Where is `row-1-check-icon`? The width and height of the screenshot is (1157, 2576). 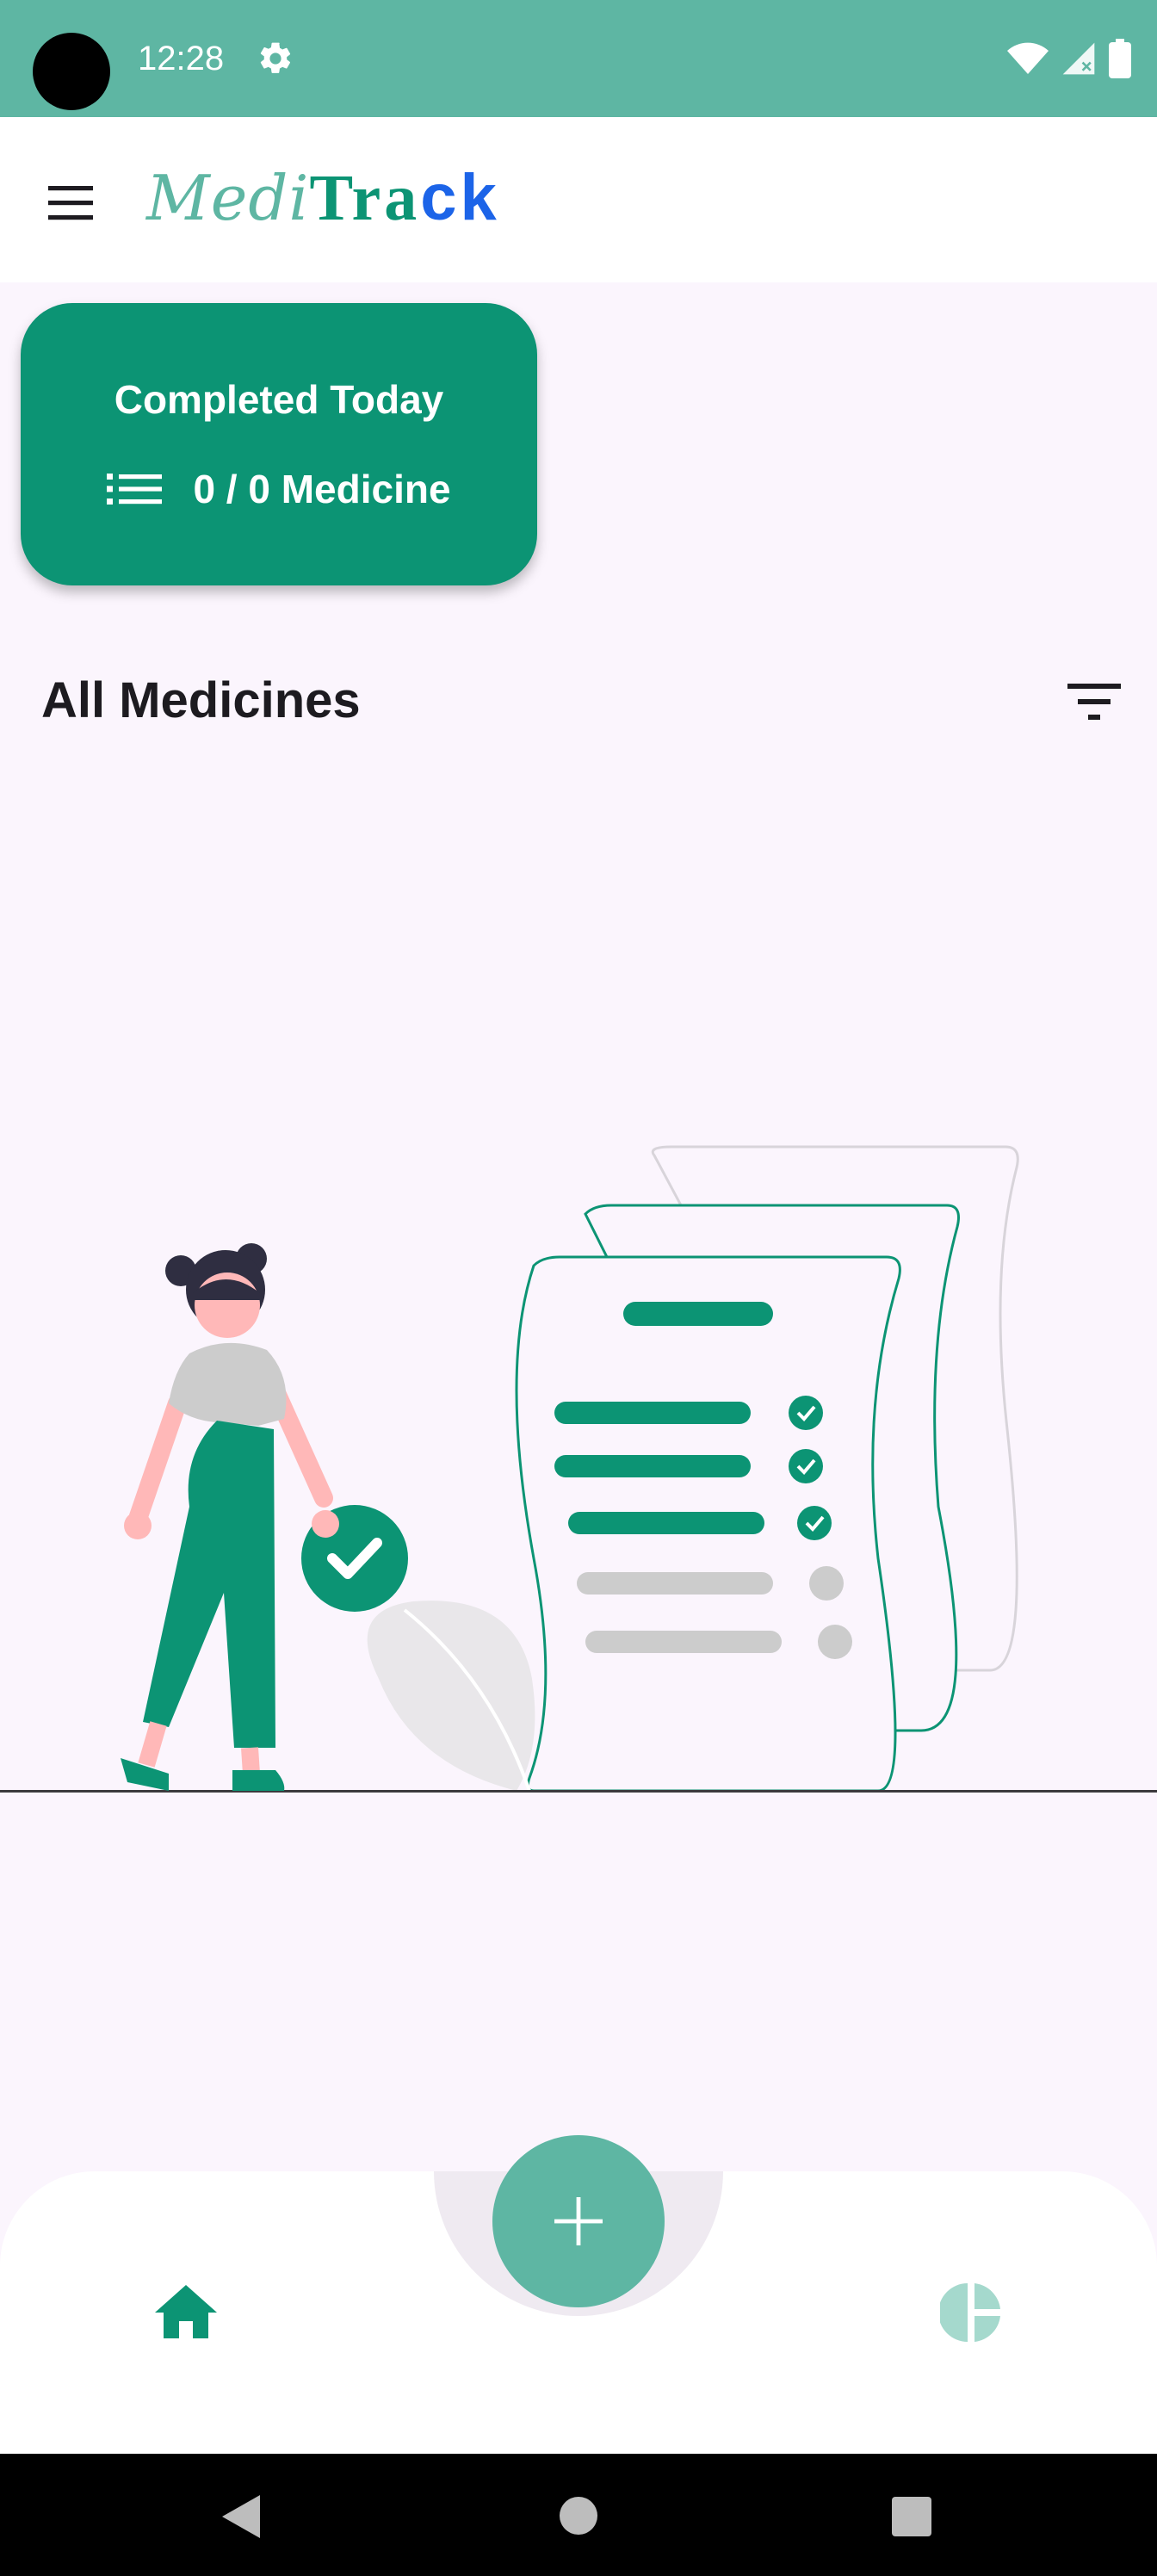 row-1-check-icon is located at coordinates (806, 1413).